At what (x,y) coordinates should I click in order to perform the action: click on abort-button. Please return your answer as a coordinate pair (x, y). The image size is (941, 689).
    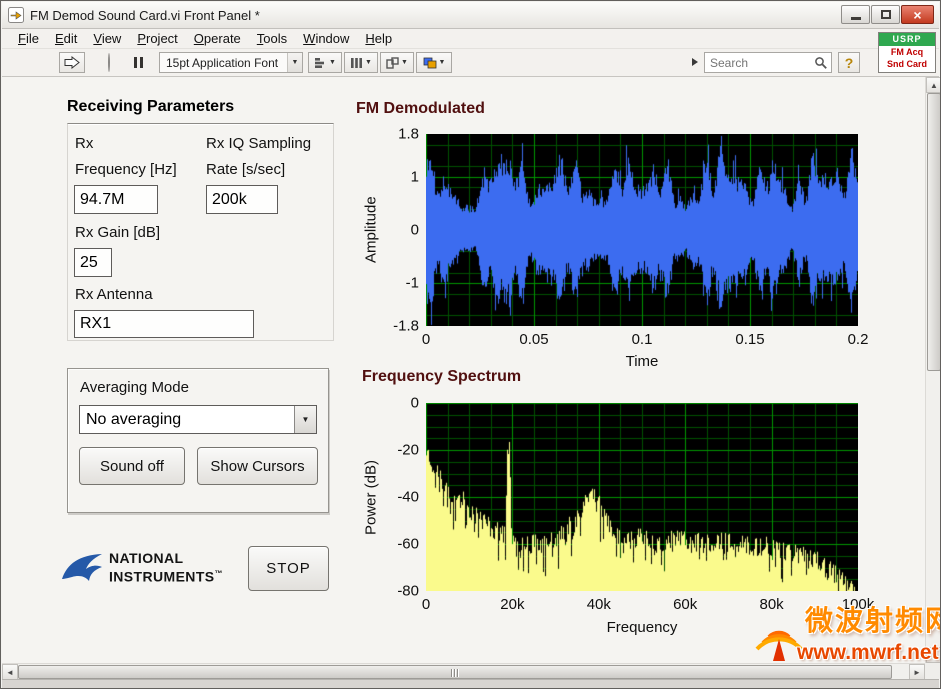
    Looking at the image, I should click on (117, 62).